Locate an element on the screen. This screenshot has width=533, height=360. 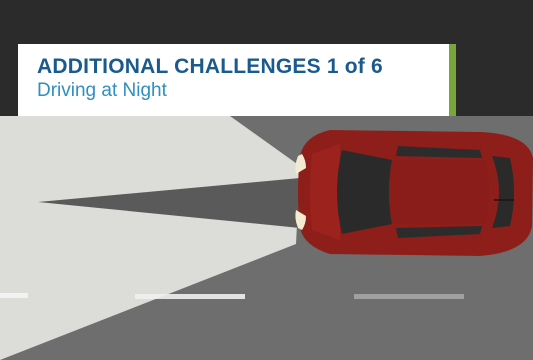
title-accent-bar is located at coordinates (452, 80).